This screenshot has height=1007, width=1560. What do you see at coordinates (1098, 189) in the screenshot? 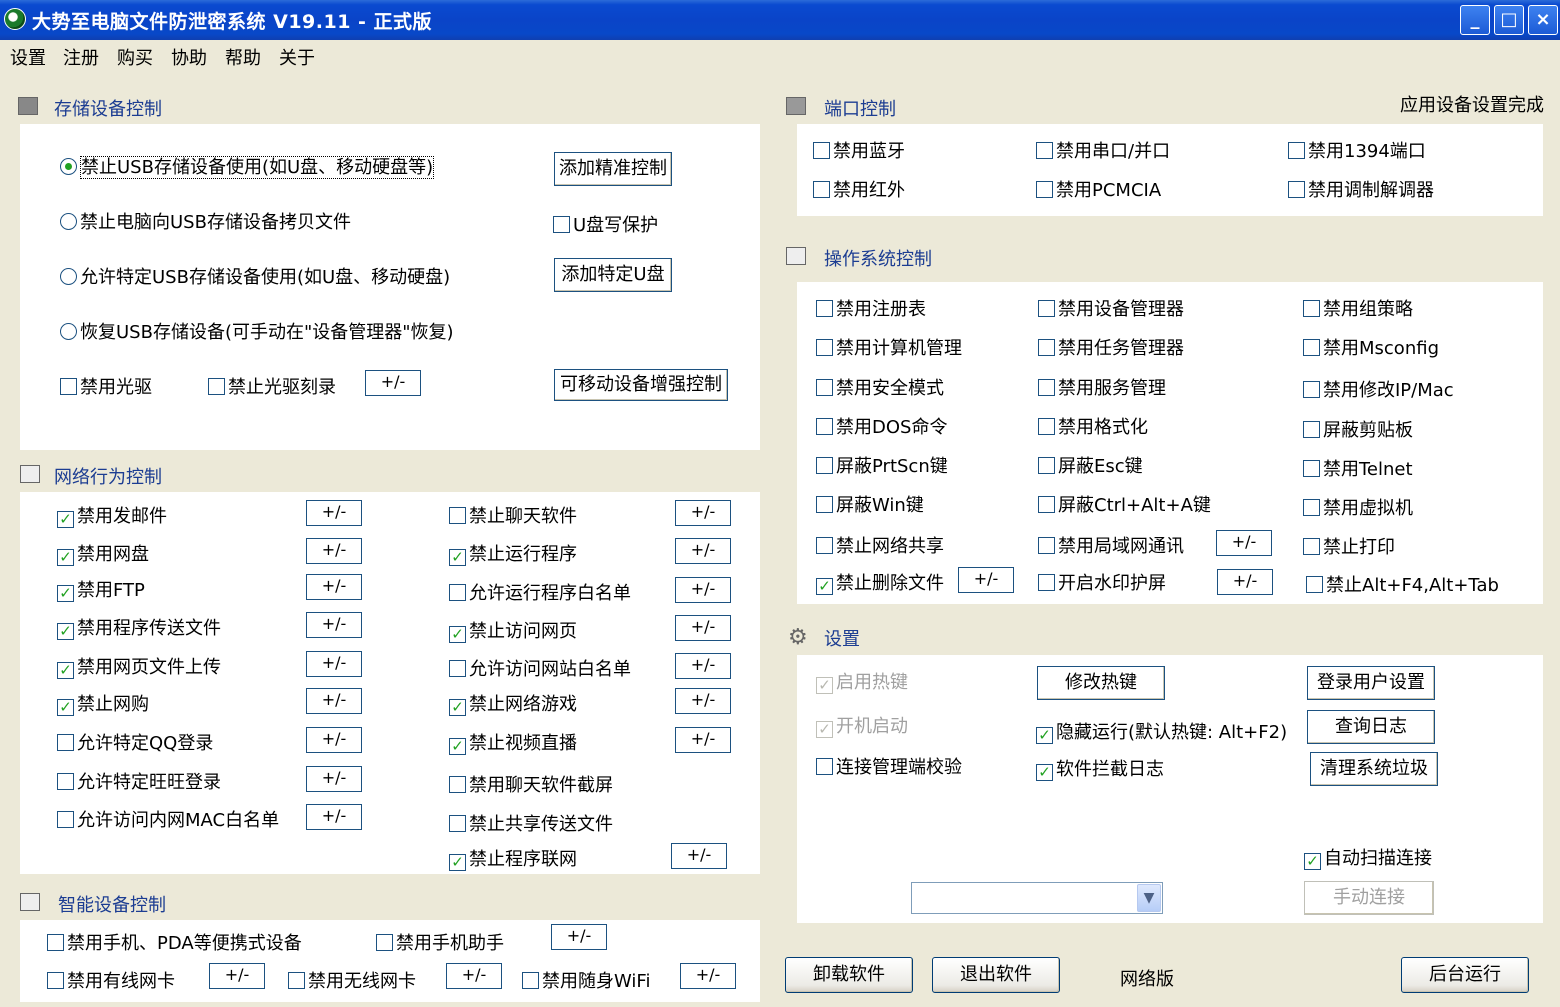
I see `checkbox-disable-pcmcia: 禁用PCMCIA` at bounding box center [1098, 189].